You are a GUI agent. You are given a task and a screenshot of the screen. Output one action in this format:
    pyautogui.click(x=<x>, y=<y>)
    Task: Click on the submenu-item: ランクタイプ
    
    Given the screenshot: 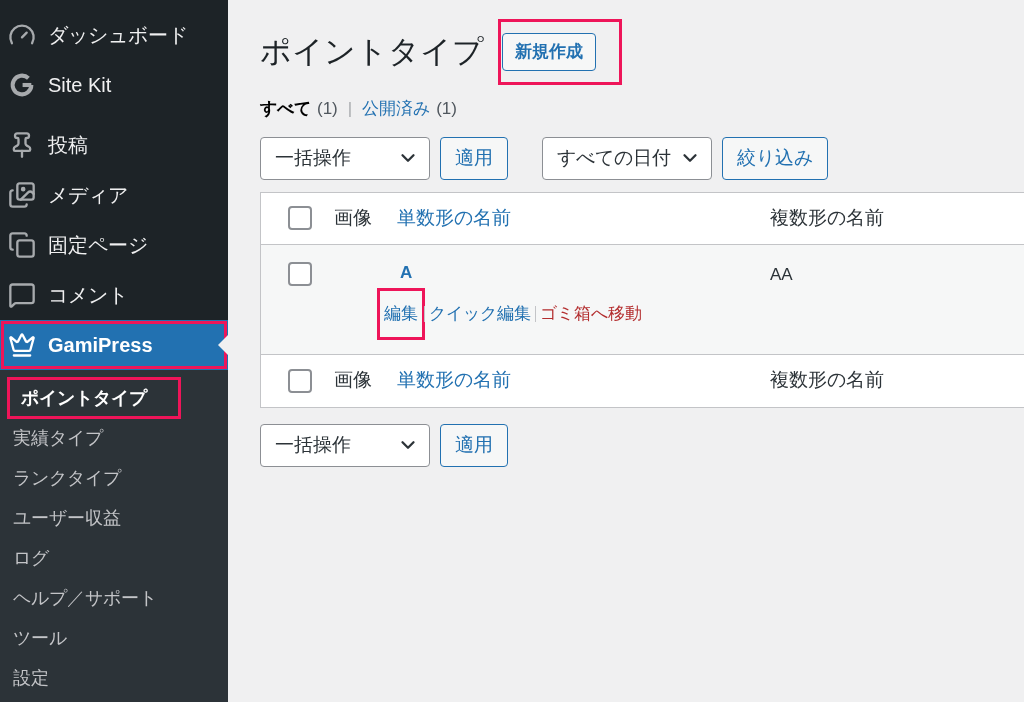 What is the action you would take?
    pyautogui.click(x=114, y=478)
    